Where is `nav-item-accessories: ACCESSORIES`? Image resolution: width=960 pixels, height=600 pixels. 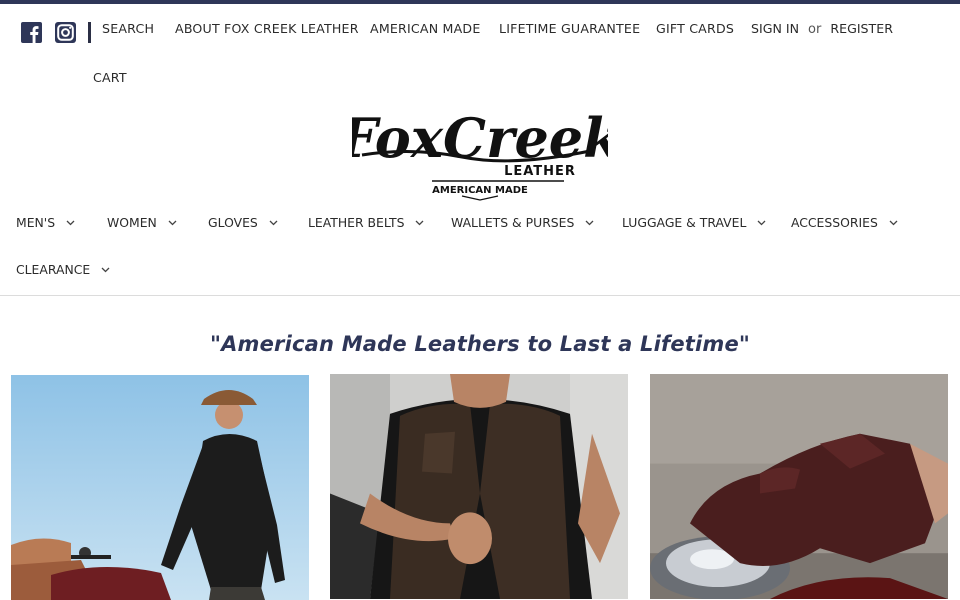 nav-item-accessories: ACCESSORIES is located at coordinates (844, 222).